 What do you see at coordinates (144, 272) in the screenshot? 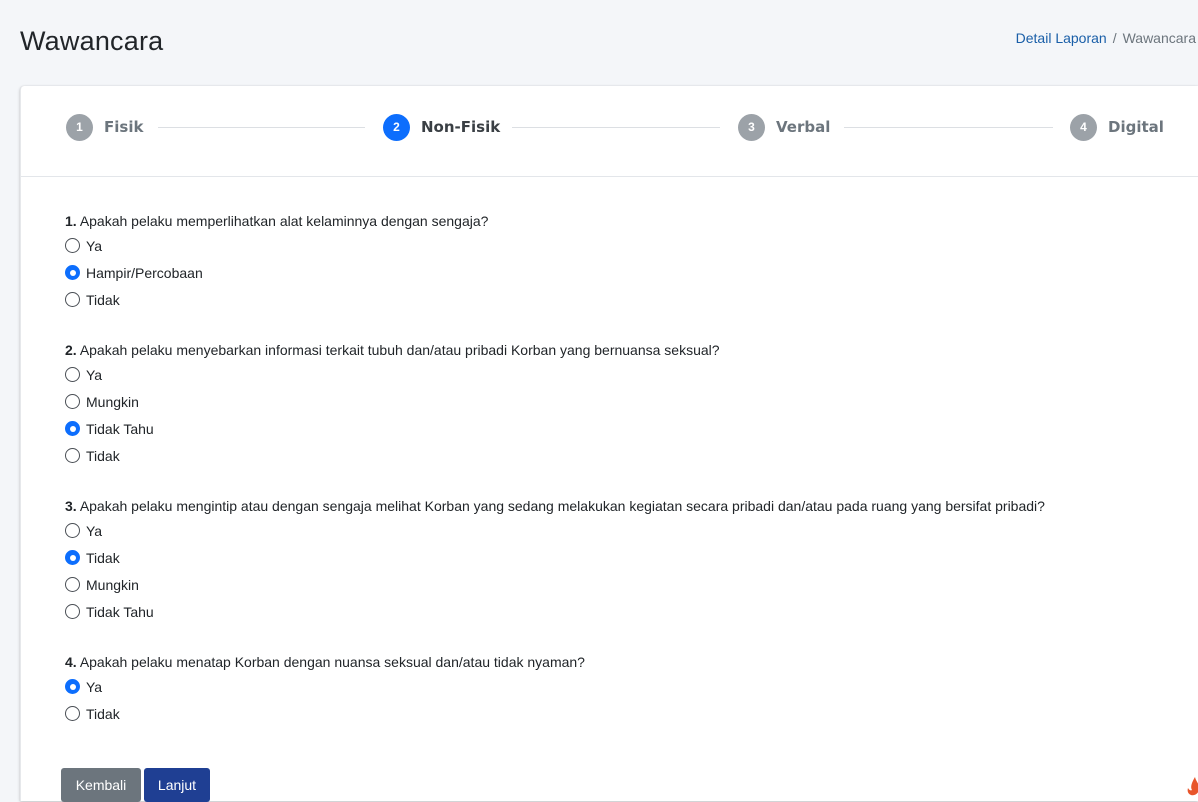
I see `radio-option-label: Hampir/Percobaan` at bounding box center [144, 272].